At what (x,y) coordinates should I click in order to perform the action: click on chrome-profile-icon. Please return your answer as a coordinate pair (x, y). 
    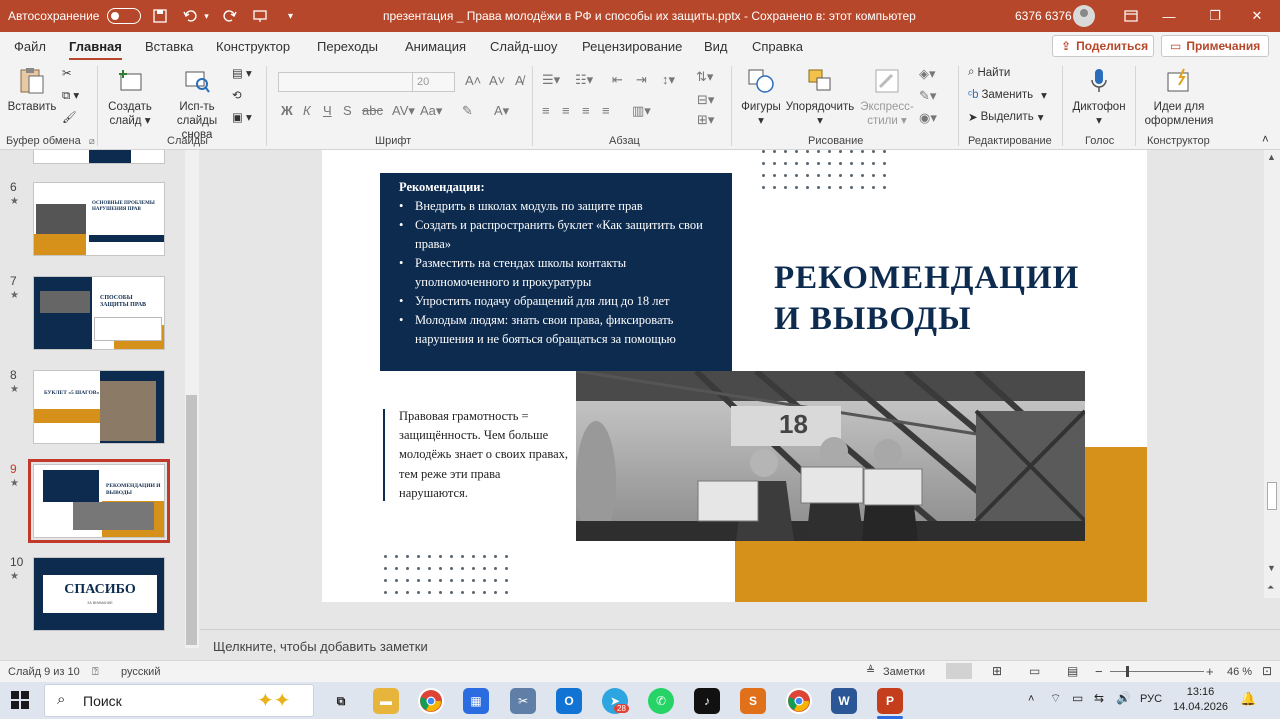
    Looking at the image, I should click on (799, 701).